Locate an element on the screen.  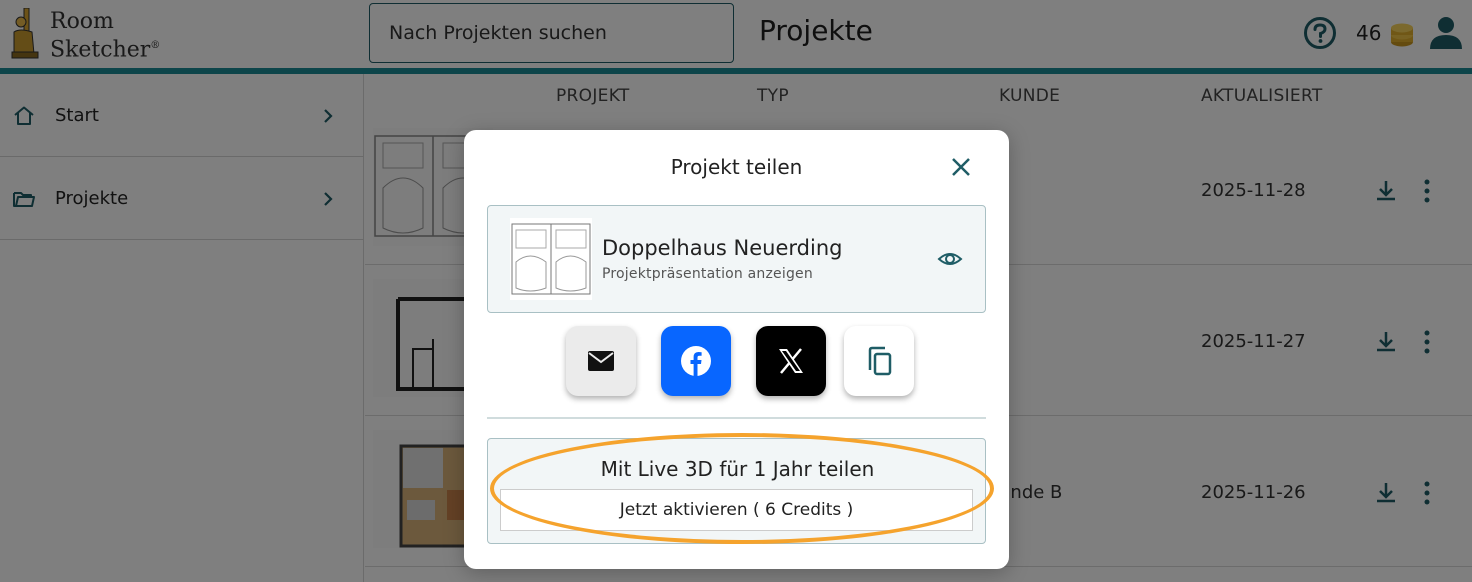
project-presentation-link: Projektpräsentation anzeigen is located at coordinates (707, 274).